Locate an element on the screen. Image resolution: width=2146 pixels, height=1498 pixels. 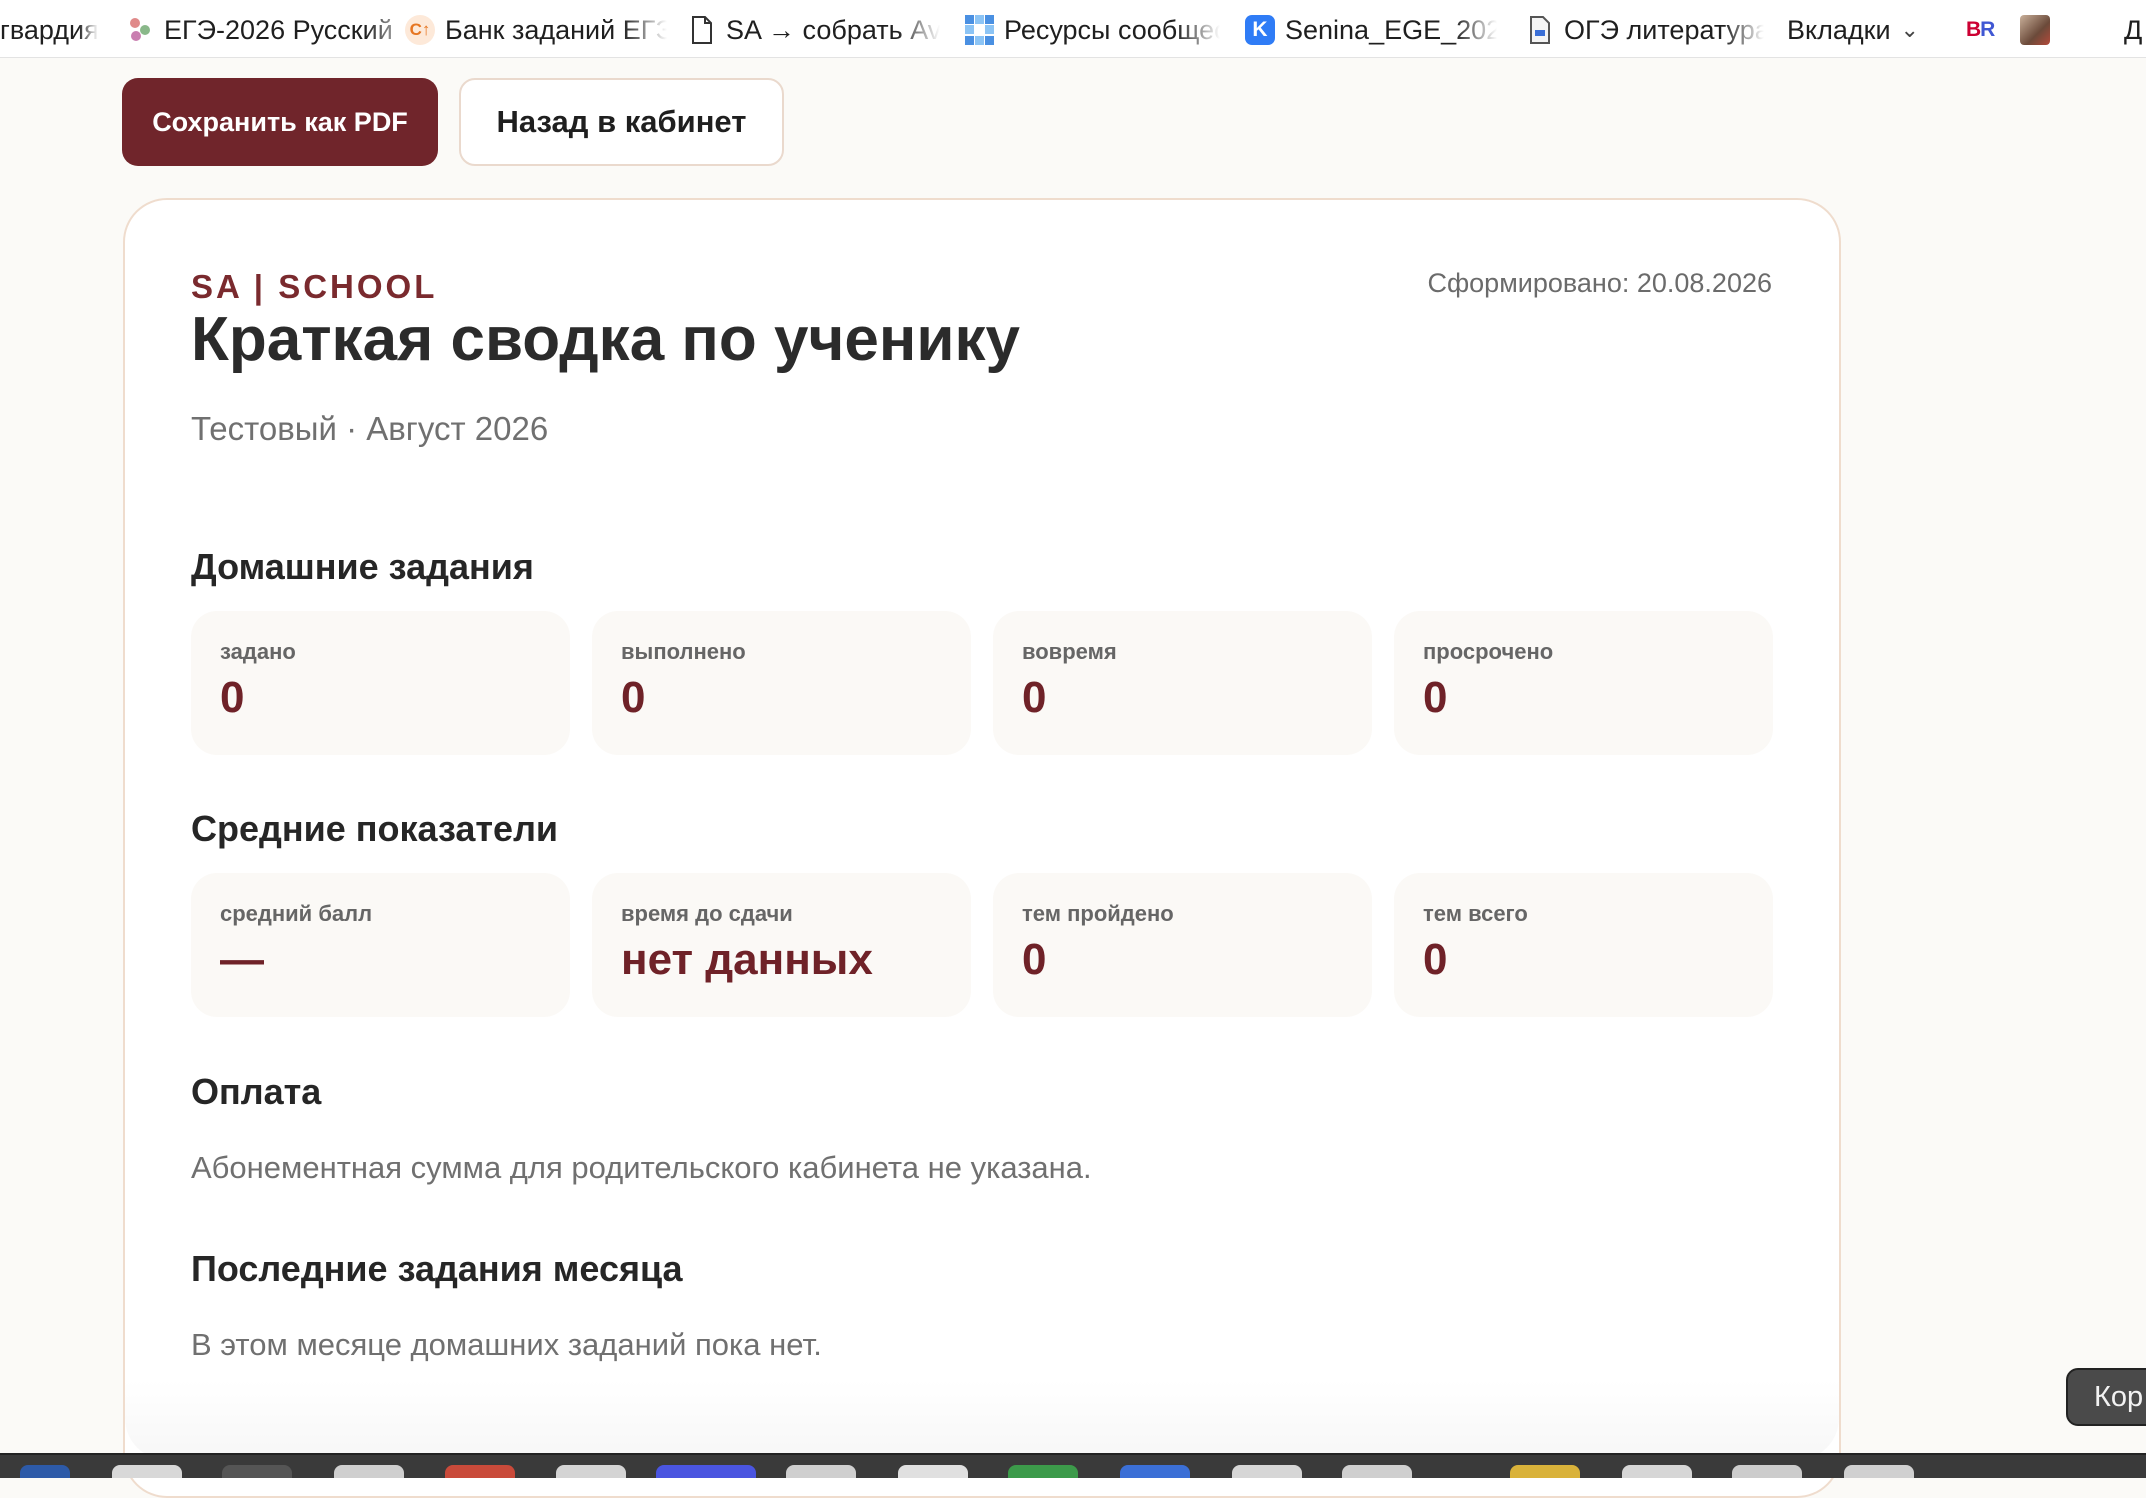
bookmark-label: Ресурсы сообщества is located at coordinates (1112, 29).